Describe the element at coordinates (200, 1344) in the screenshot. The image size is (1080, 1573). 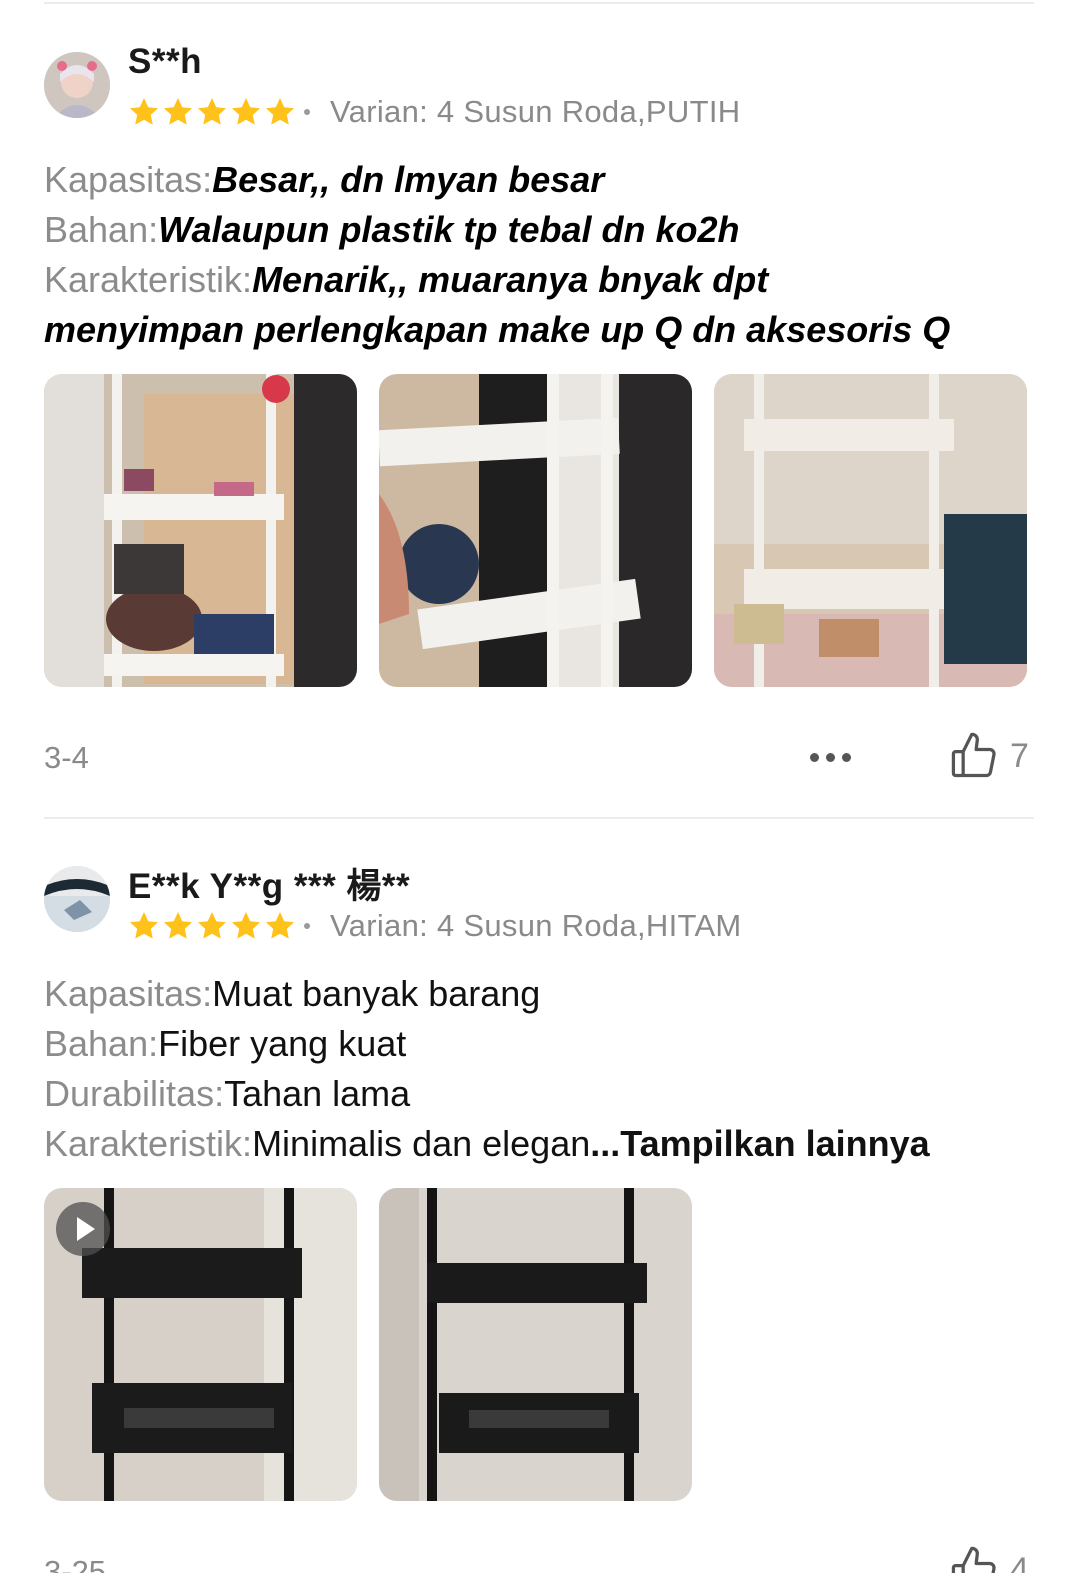
I see `review-video-thumbnail` at that location.